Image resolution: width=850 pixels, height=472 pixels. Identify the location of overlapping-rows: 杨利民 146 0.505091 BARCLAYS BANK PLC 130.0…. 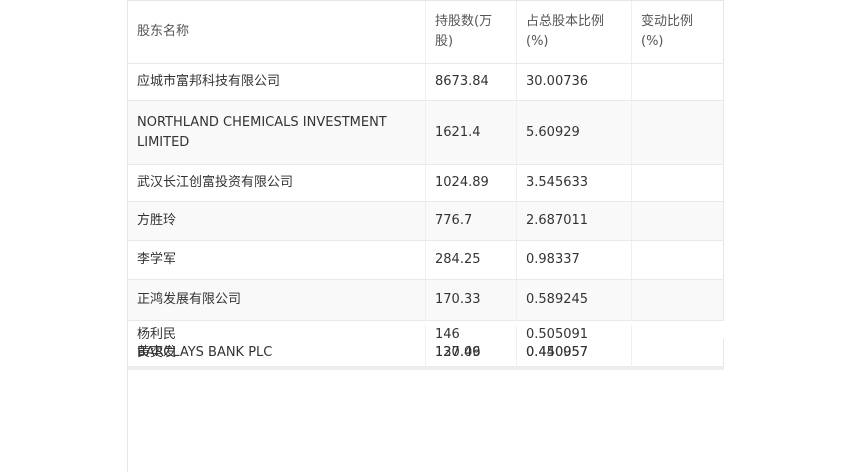
(426, 344).